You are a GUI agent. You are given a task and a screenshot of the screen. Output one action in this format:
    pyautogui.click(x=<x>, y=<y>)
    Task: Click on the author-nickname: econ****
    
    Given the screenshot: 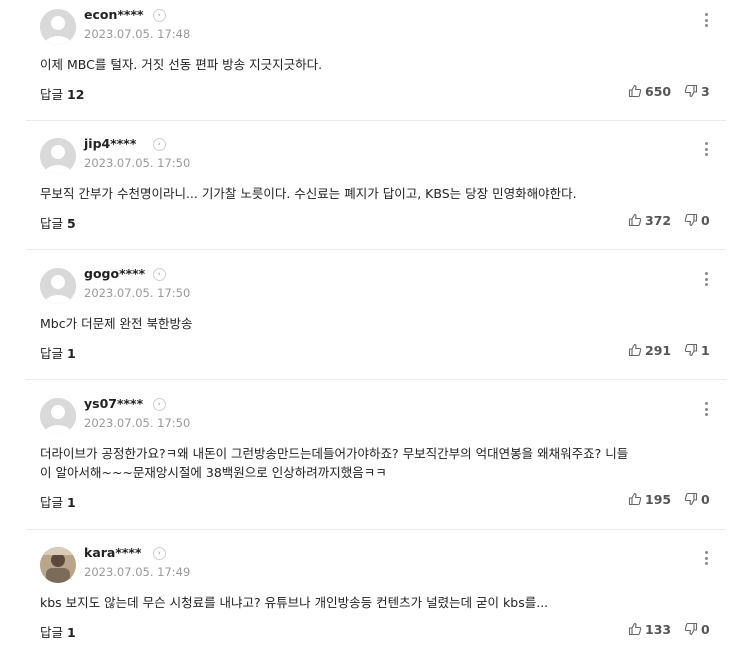 What is the action you would take?
    pyautogui.click(x=114, y=14)
    